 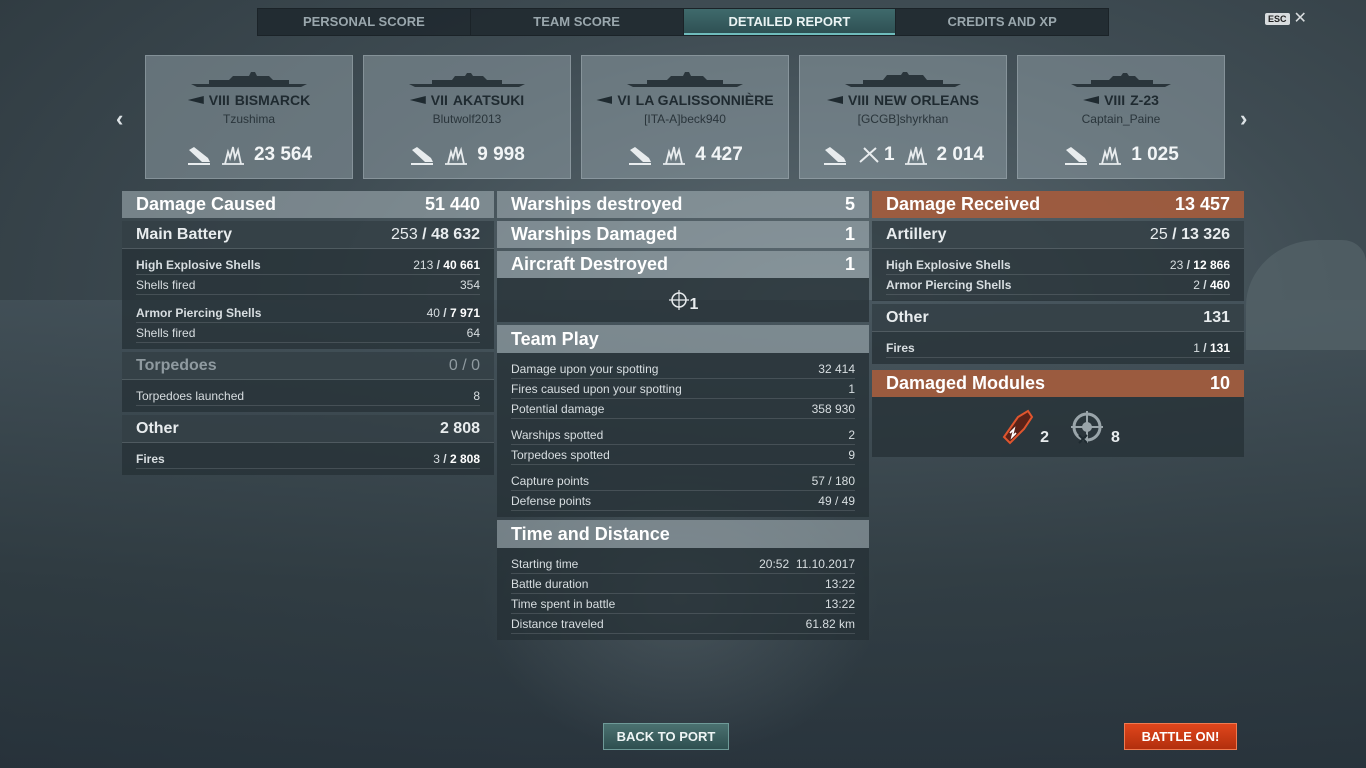 What do you see at coordinates (916, 234) in the screenshot?
I see `artillery-label: Artillery` at bounding box center [916, 234].